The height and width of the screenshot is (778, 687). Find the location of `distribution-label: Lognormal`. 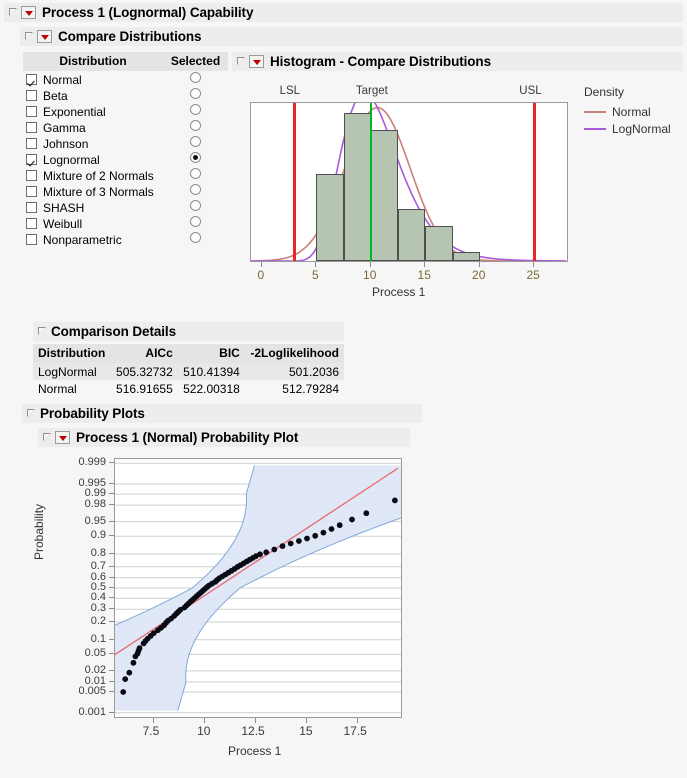

distribution-label: Lognormal is located at coordinates (71, 159).